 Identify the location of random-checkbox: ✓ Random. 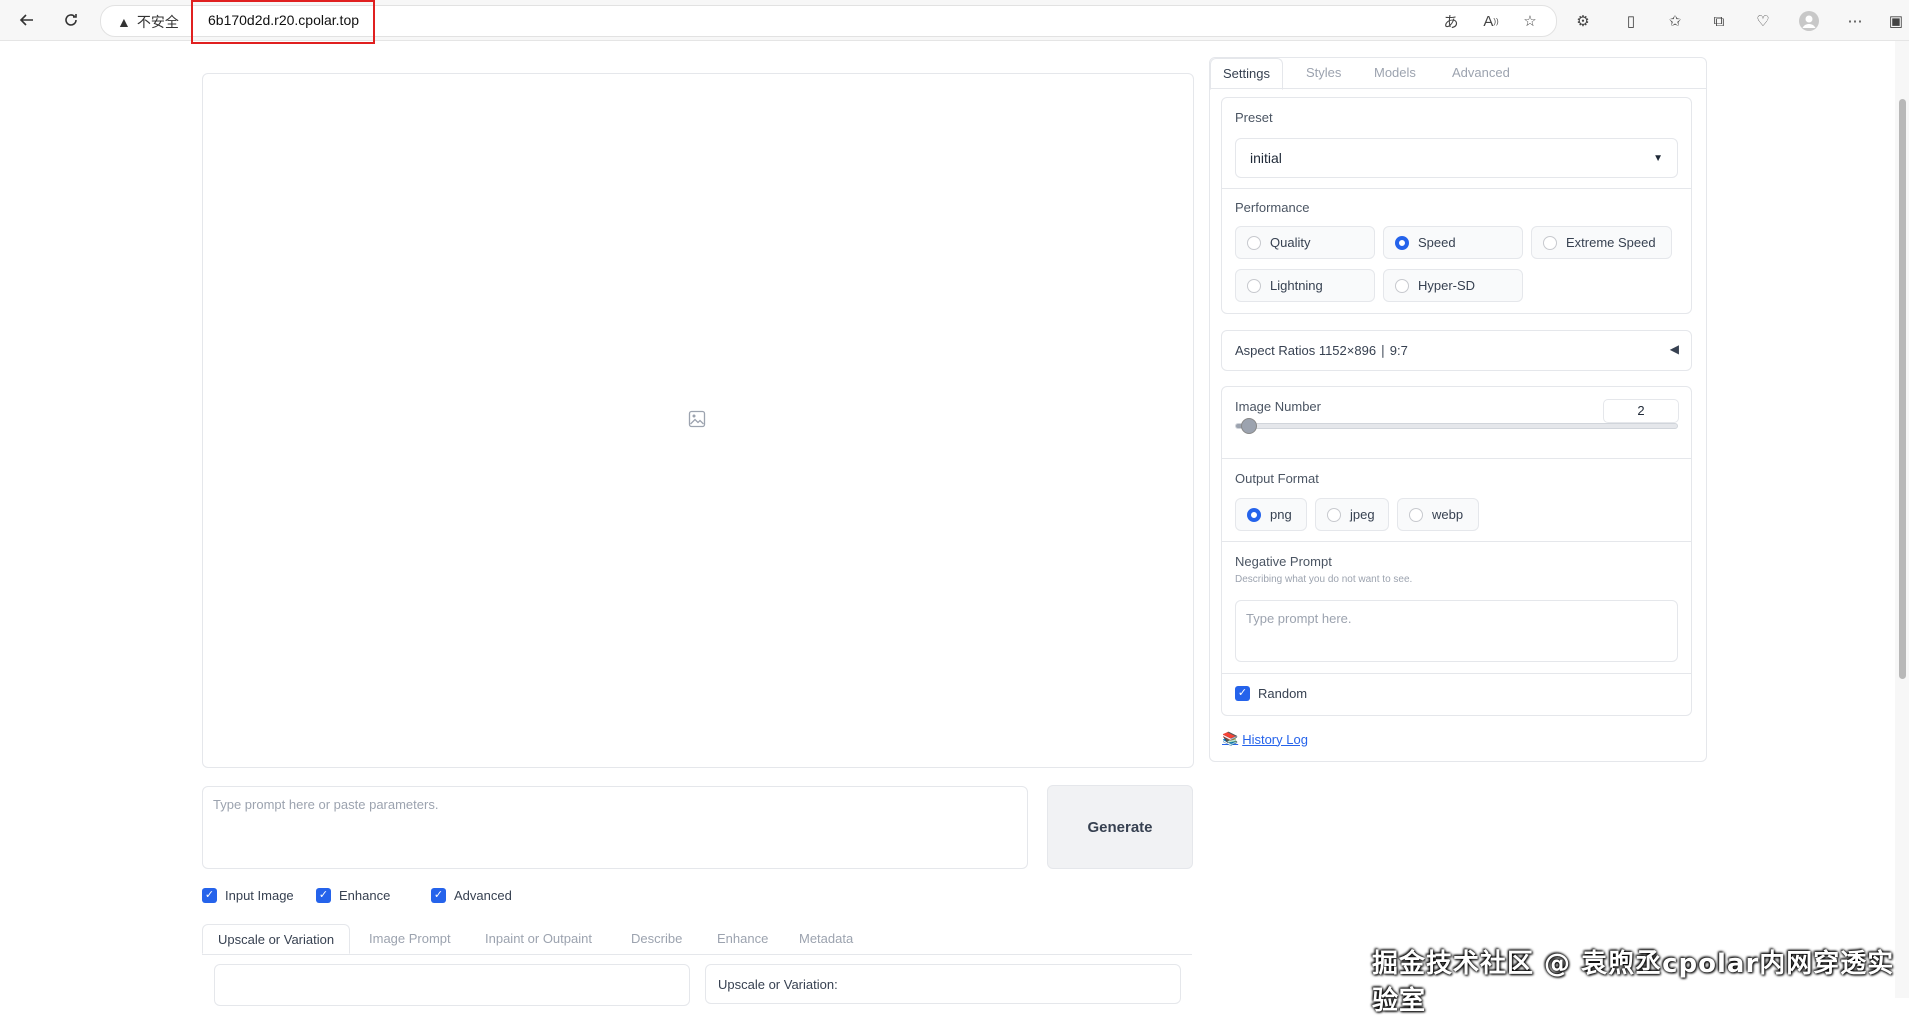
(1271, 693).